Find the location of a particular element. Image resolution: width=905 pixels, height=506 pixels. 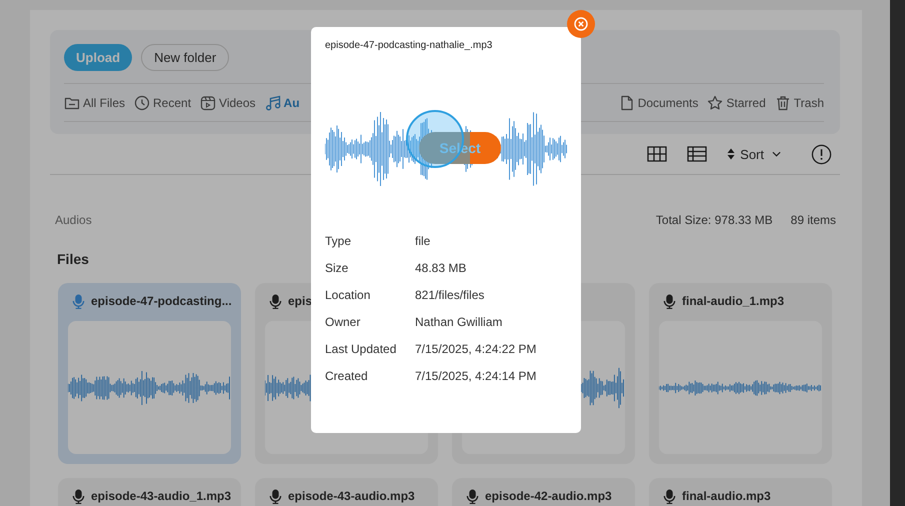

file-name: epis is located at coordinates (300, 301).